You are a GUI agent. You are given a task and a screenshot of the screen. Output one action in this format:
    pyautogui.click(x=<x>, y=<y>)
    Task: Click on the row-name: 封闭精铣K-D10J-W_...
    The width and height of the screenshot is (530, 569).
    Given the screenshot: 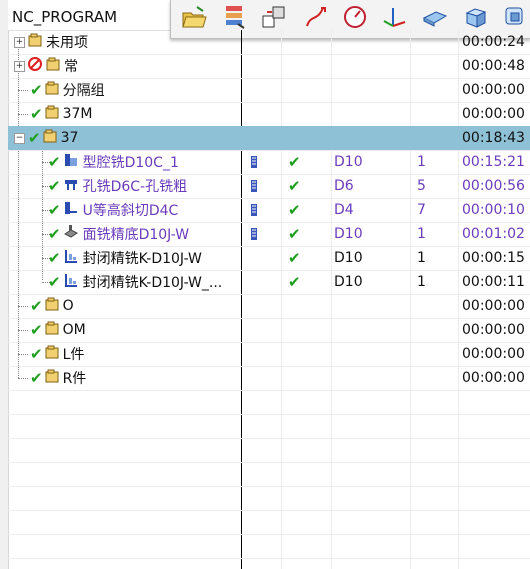 What is the action you would take?
    pyautogui.click(x=152, y=283)
    